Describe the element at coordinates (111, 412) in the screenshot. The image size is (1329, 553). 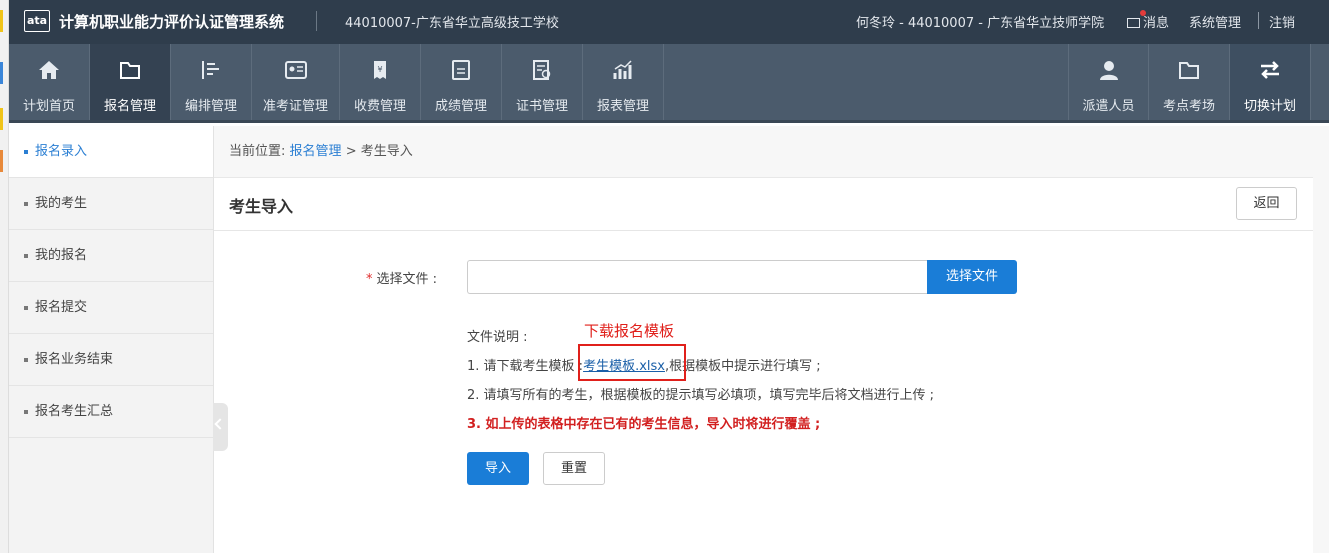
I see `sidebar-item-candidate-summary: 报名考生汇总` at that location.